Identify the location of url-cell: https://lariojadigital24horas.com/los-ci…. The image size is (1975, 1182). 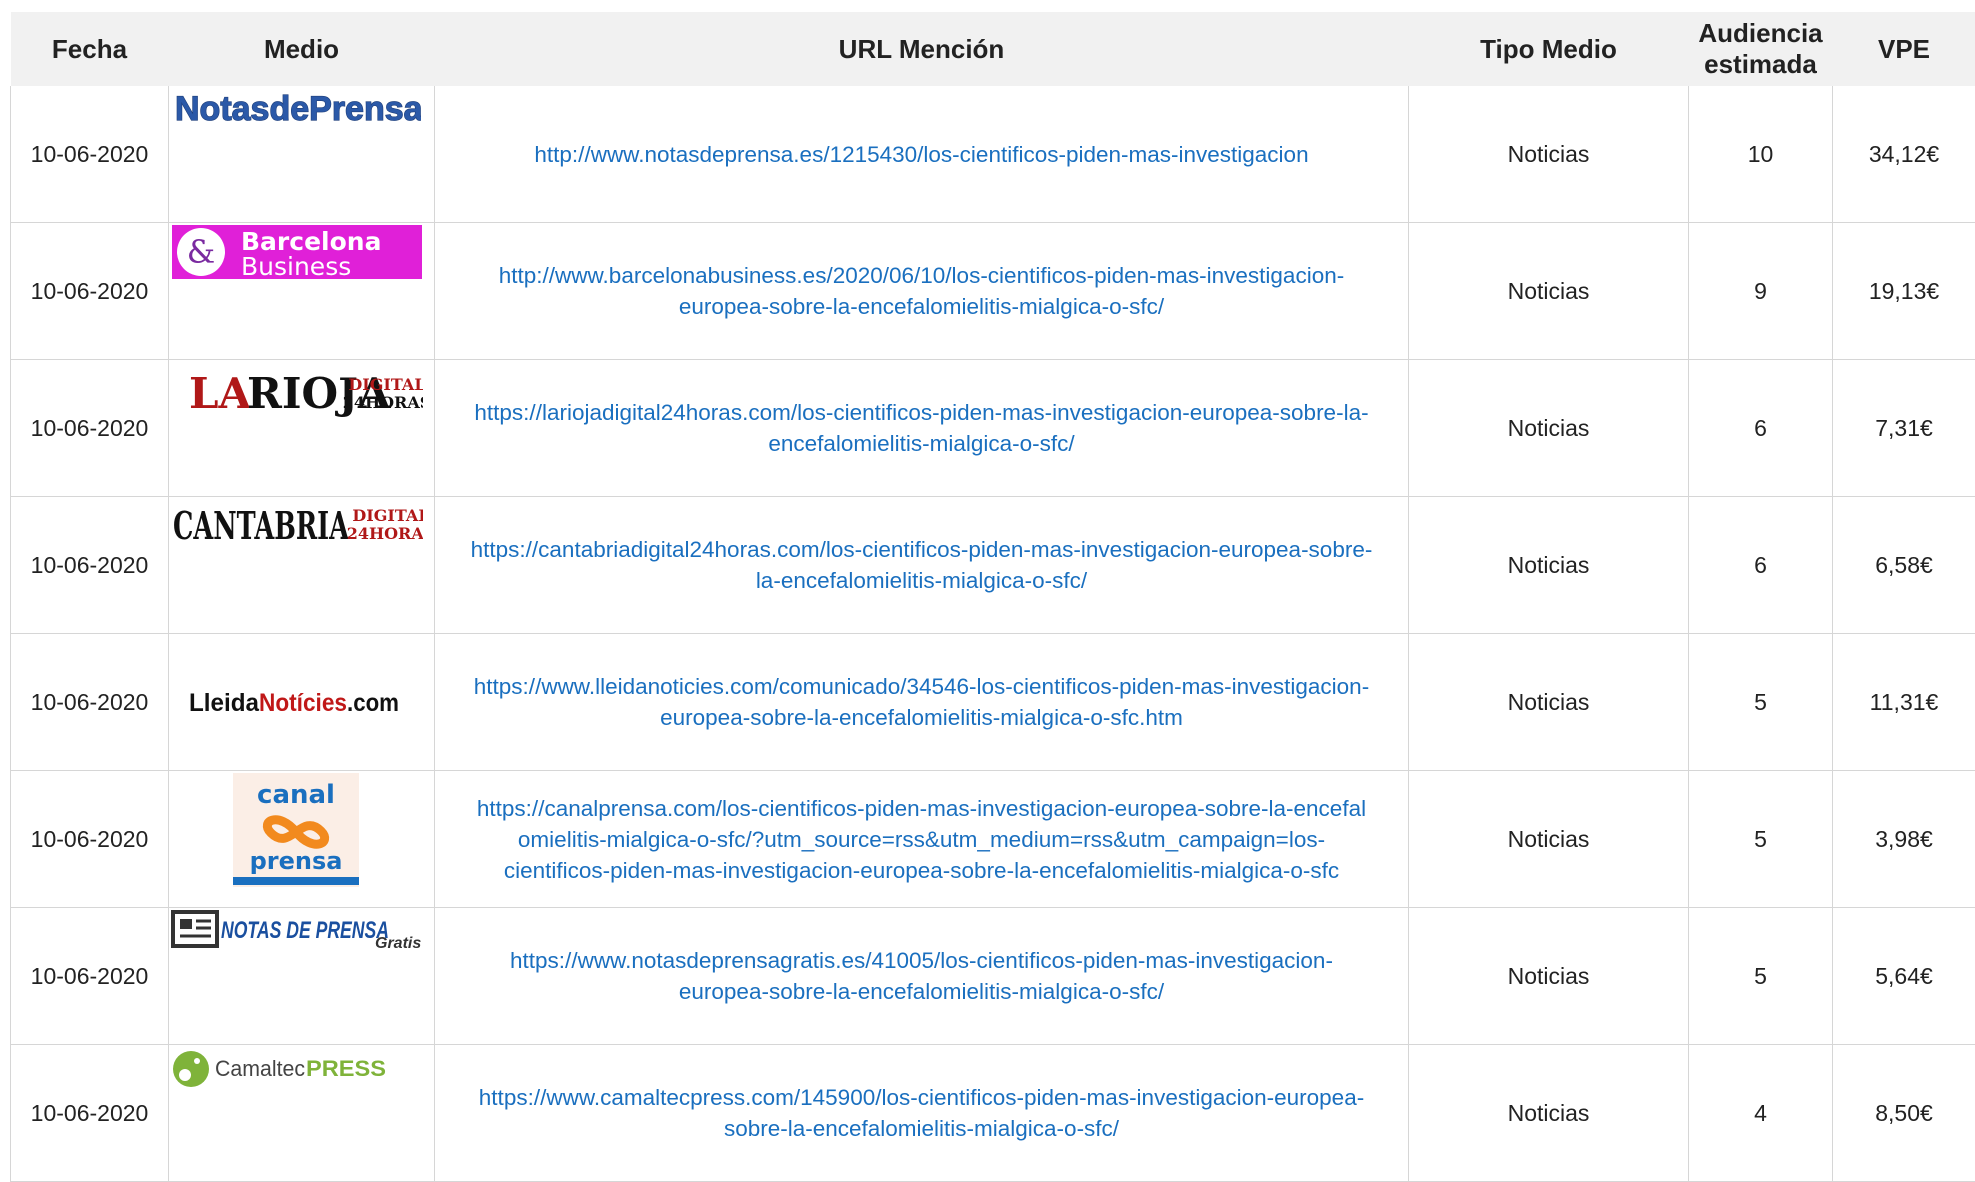
(922, 428).